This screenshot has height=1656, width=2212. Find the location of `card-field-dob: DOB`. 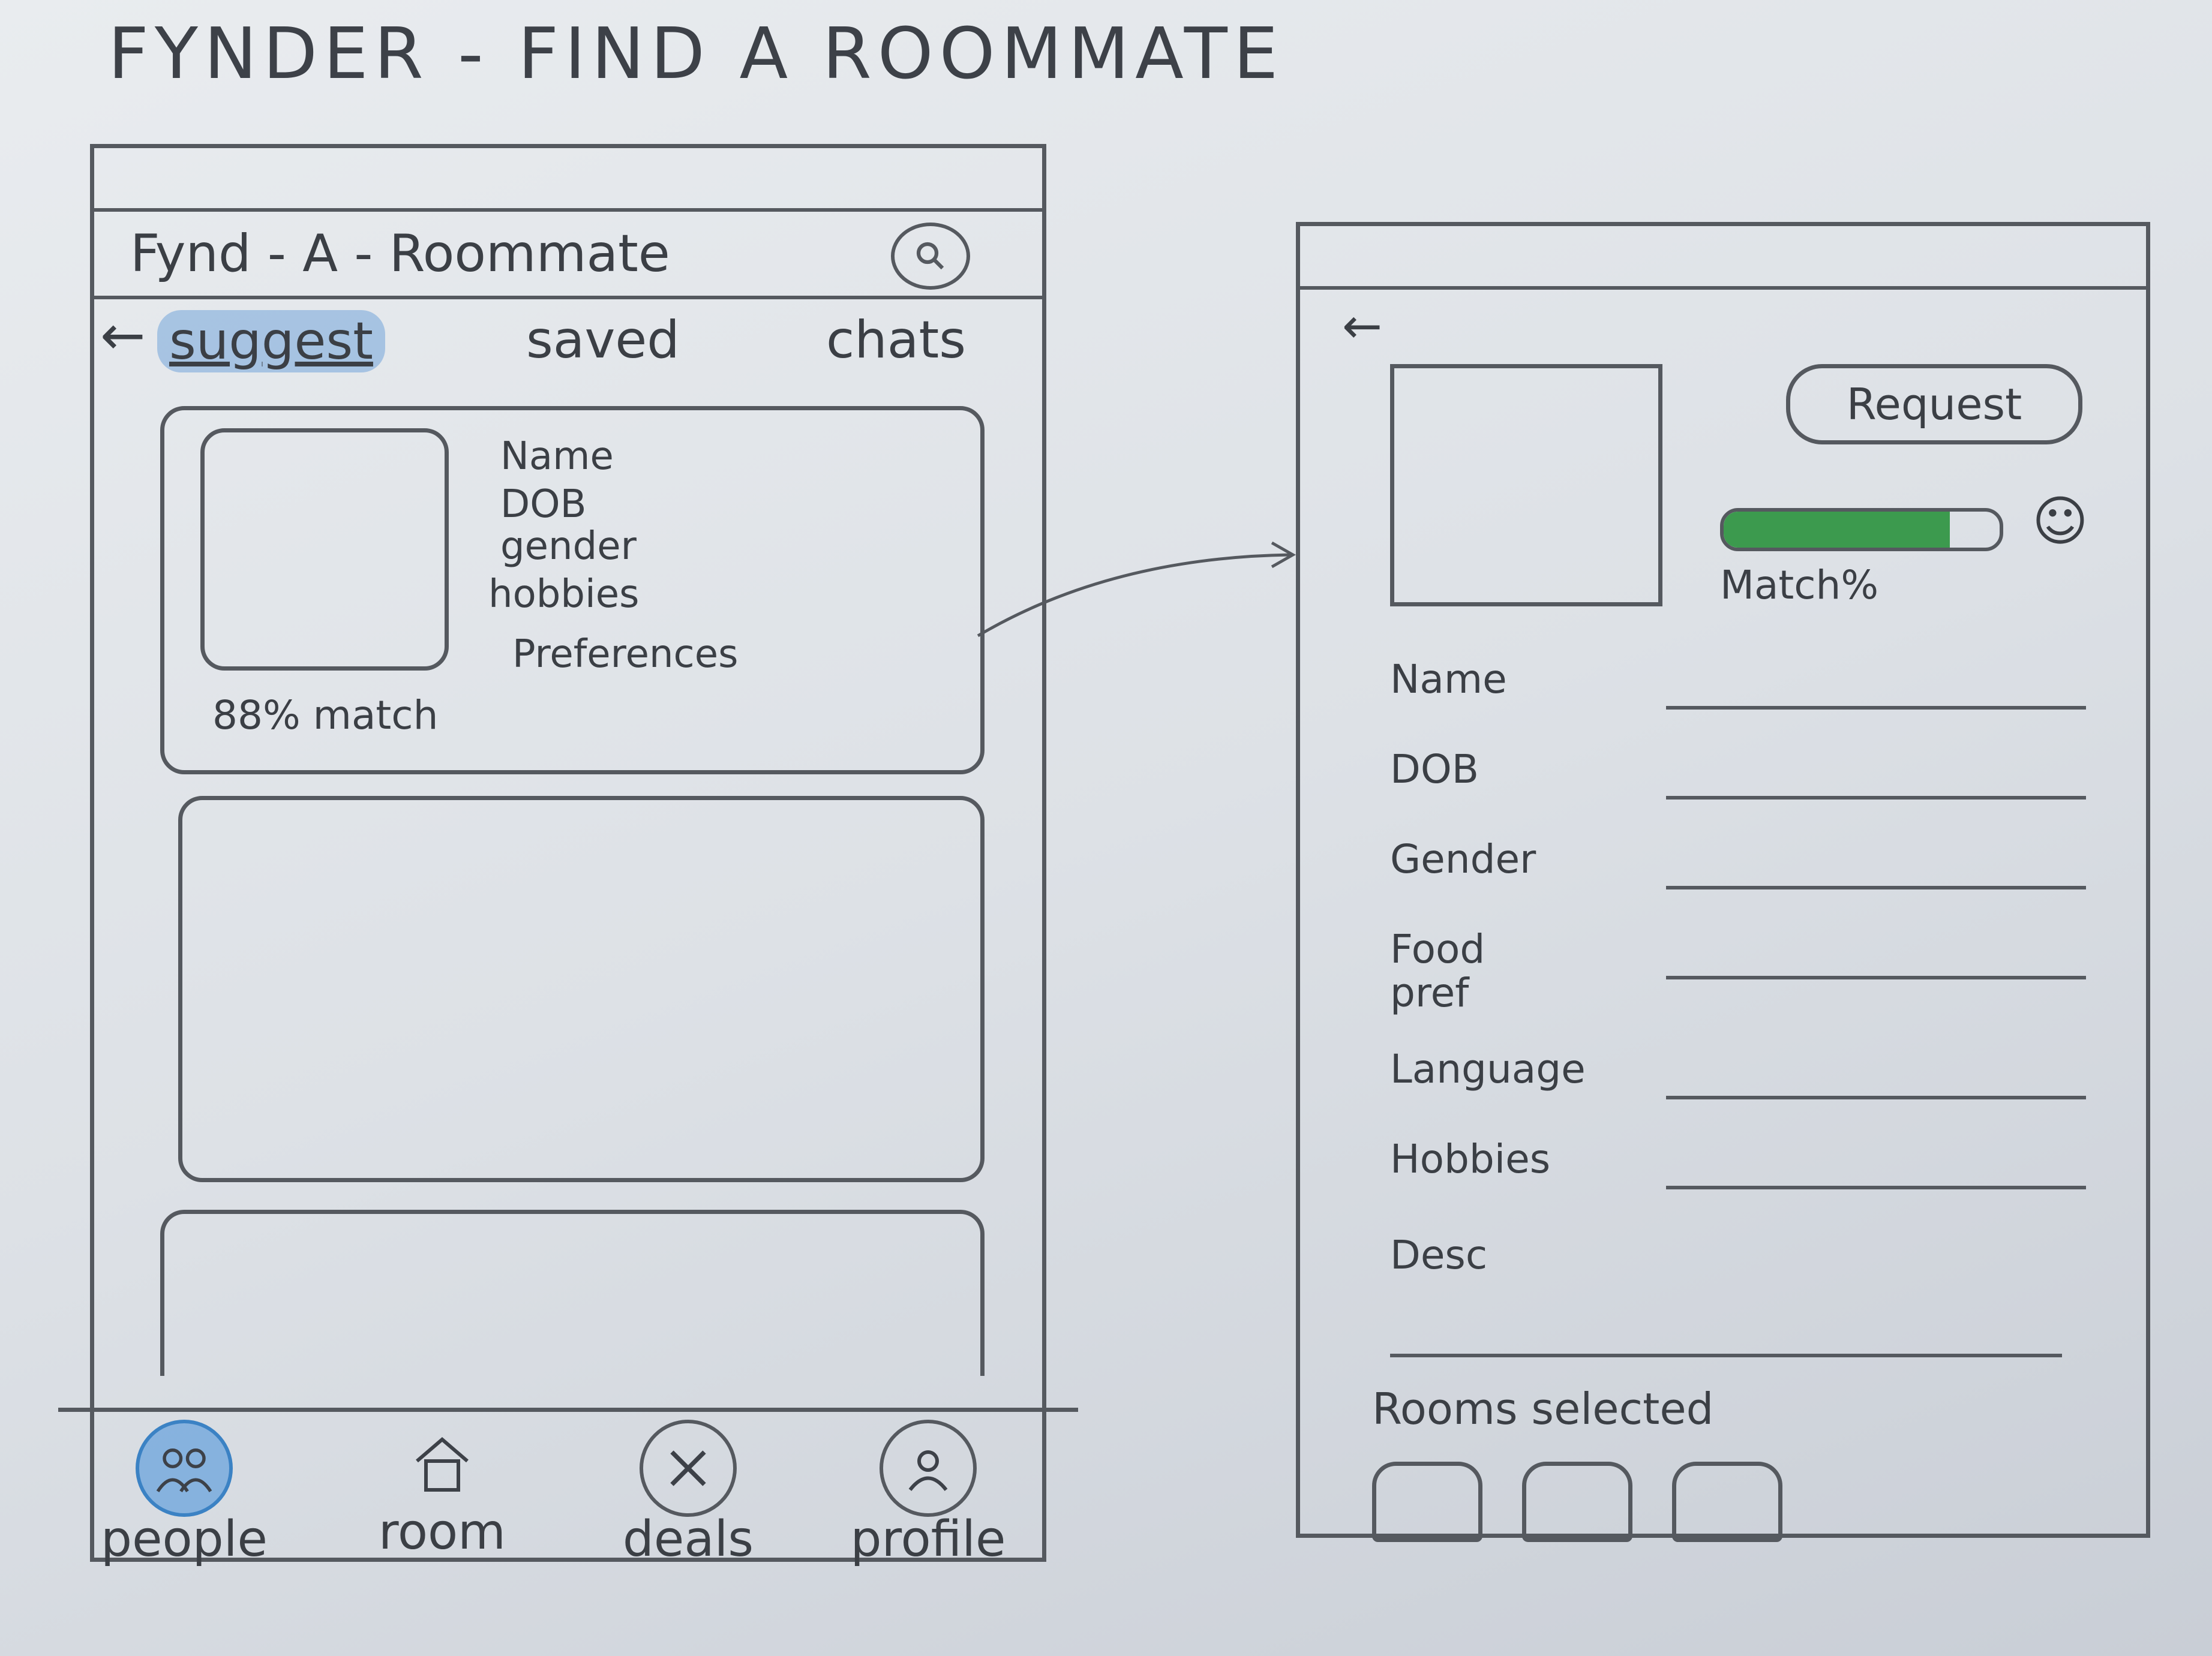

card-field-dob: DOB is located at coordinates (543, 504).